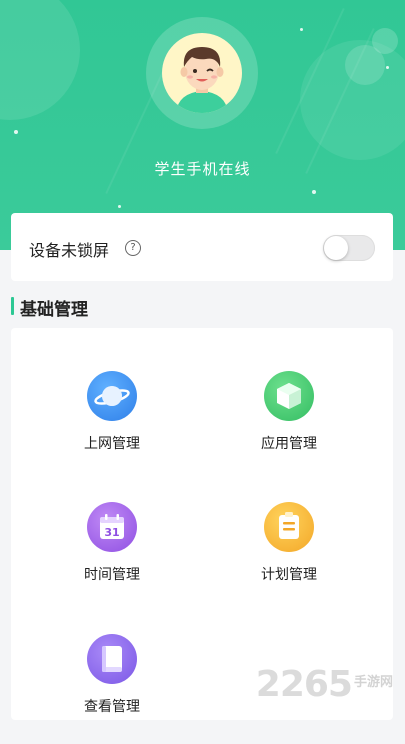 The image size is (405, 744). I want to click on tile-app-management: 应用管理, so click(289, 426).